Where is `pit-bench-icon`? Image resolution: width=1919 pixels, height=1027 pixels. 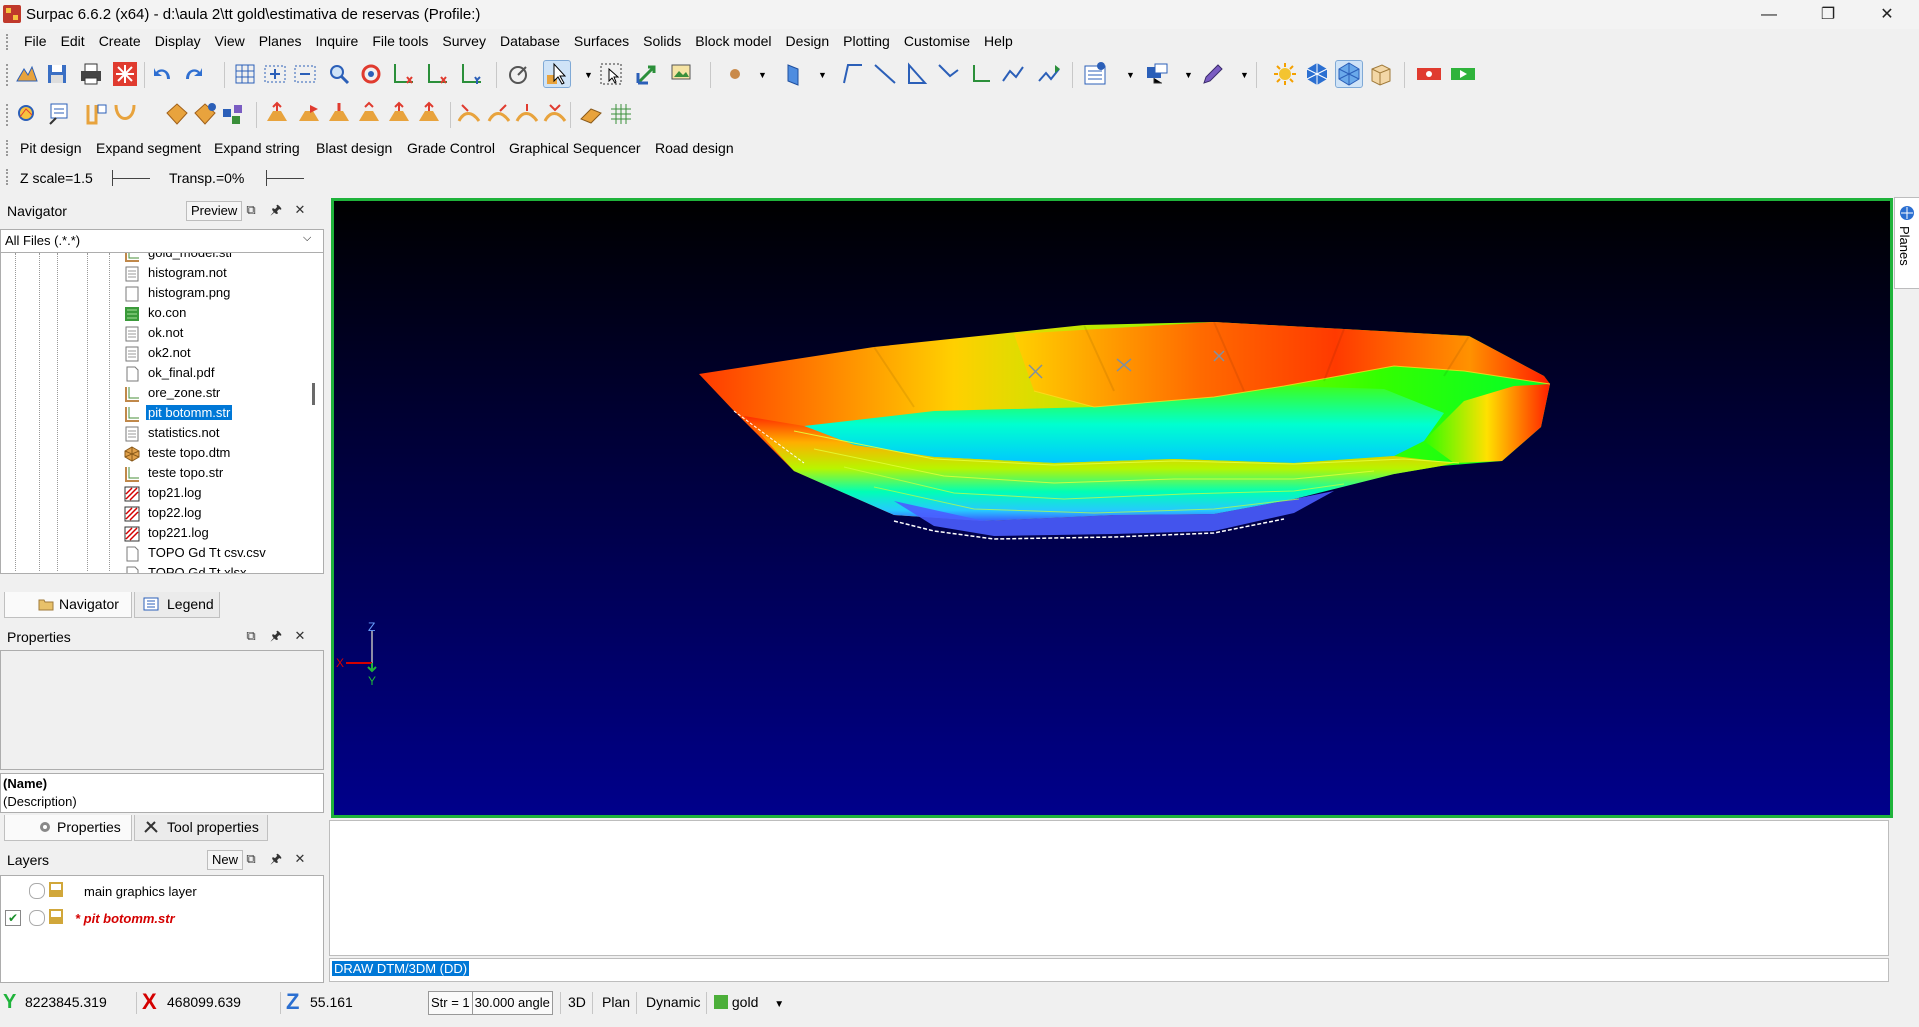
pit-bench-icon is located at coordinates (339, 114).